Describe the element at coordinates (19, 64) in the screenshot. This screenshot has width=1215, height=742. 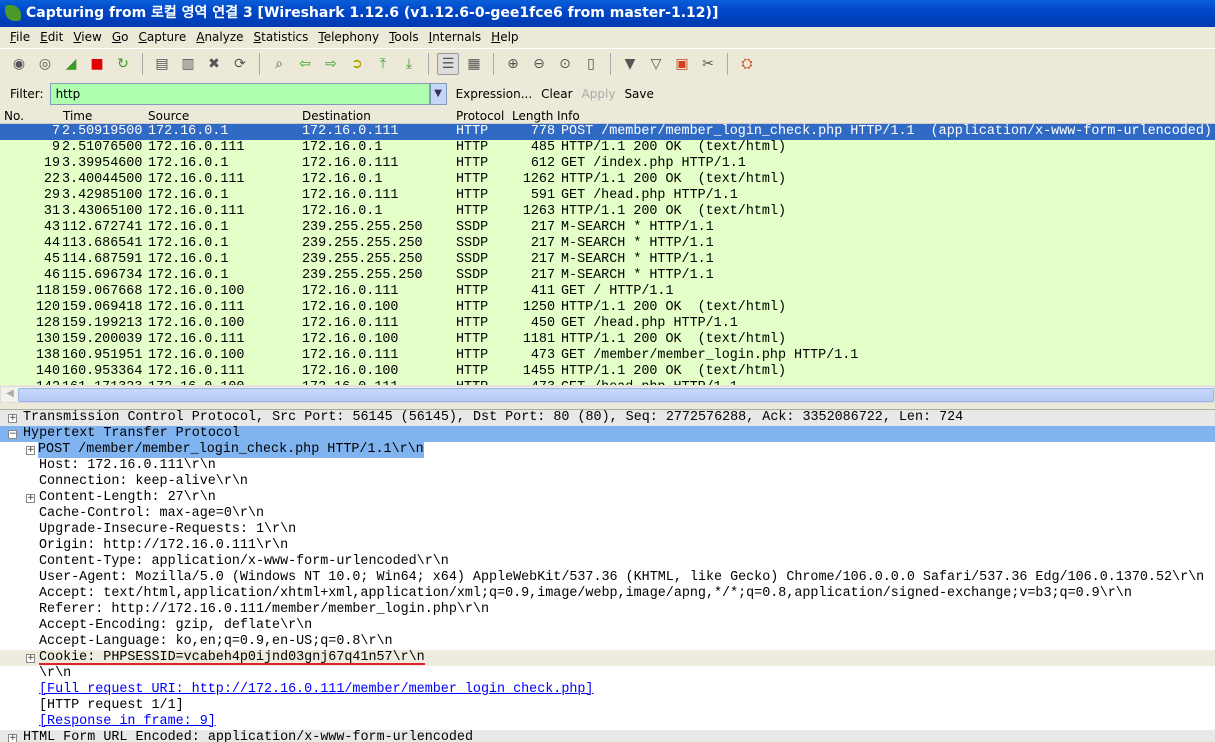
I see `interfaces-icon: ◉` at that location.